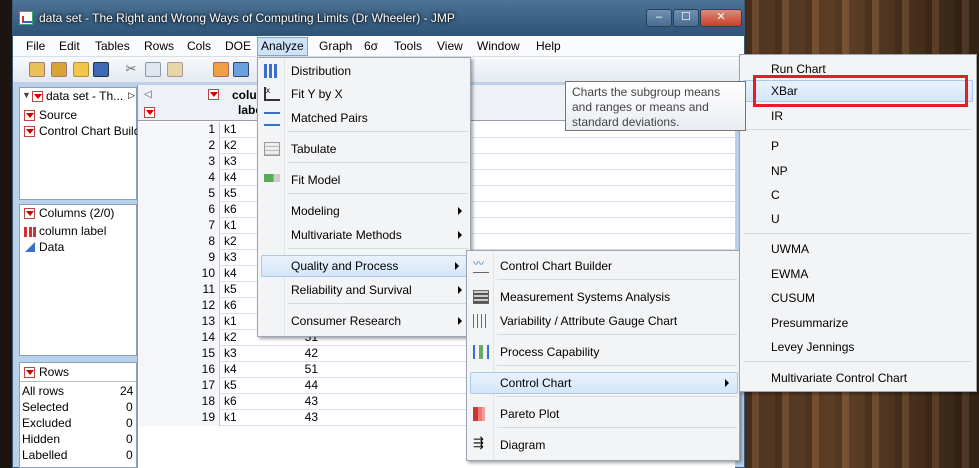 This screenshot has height=468, width=979. What do you see at coordinates (858, 347) in the screenshot?
I see `menu-item-levey-jennings: Levey Jennings` at bounding box center [858, 347].